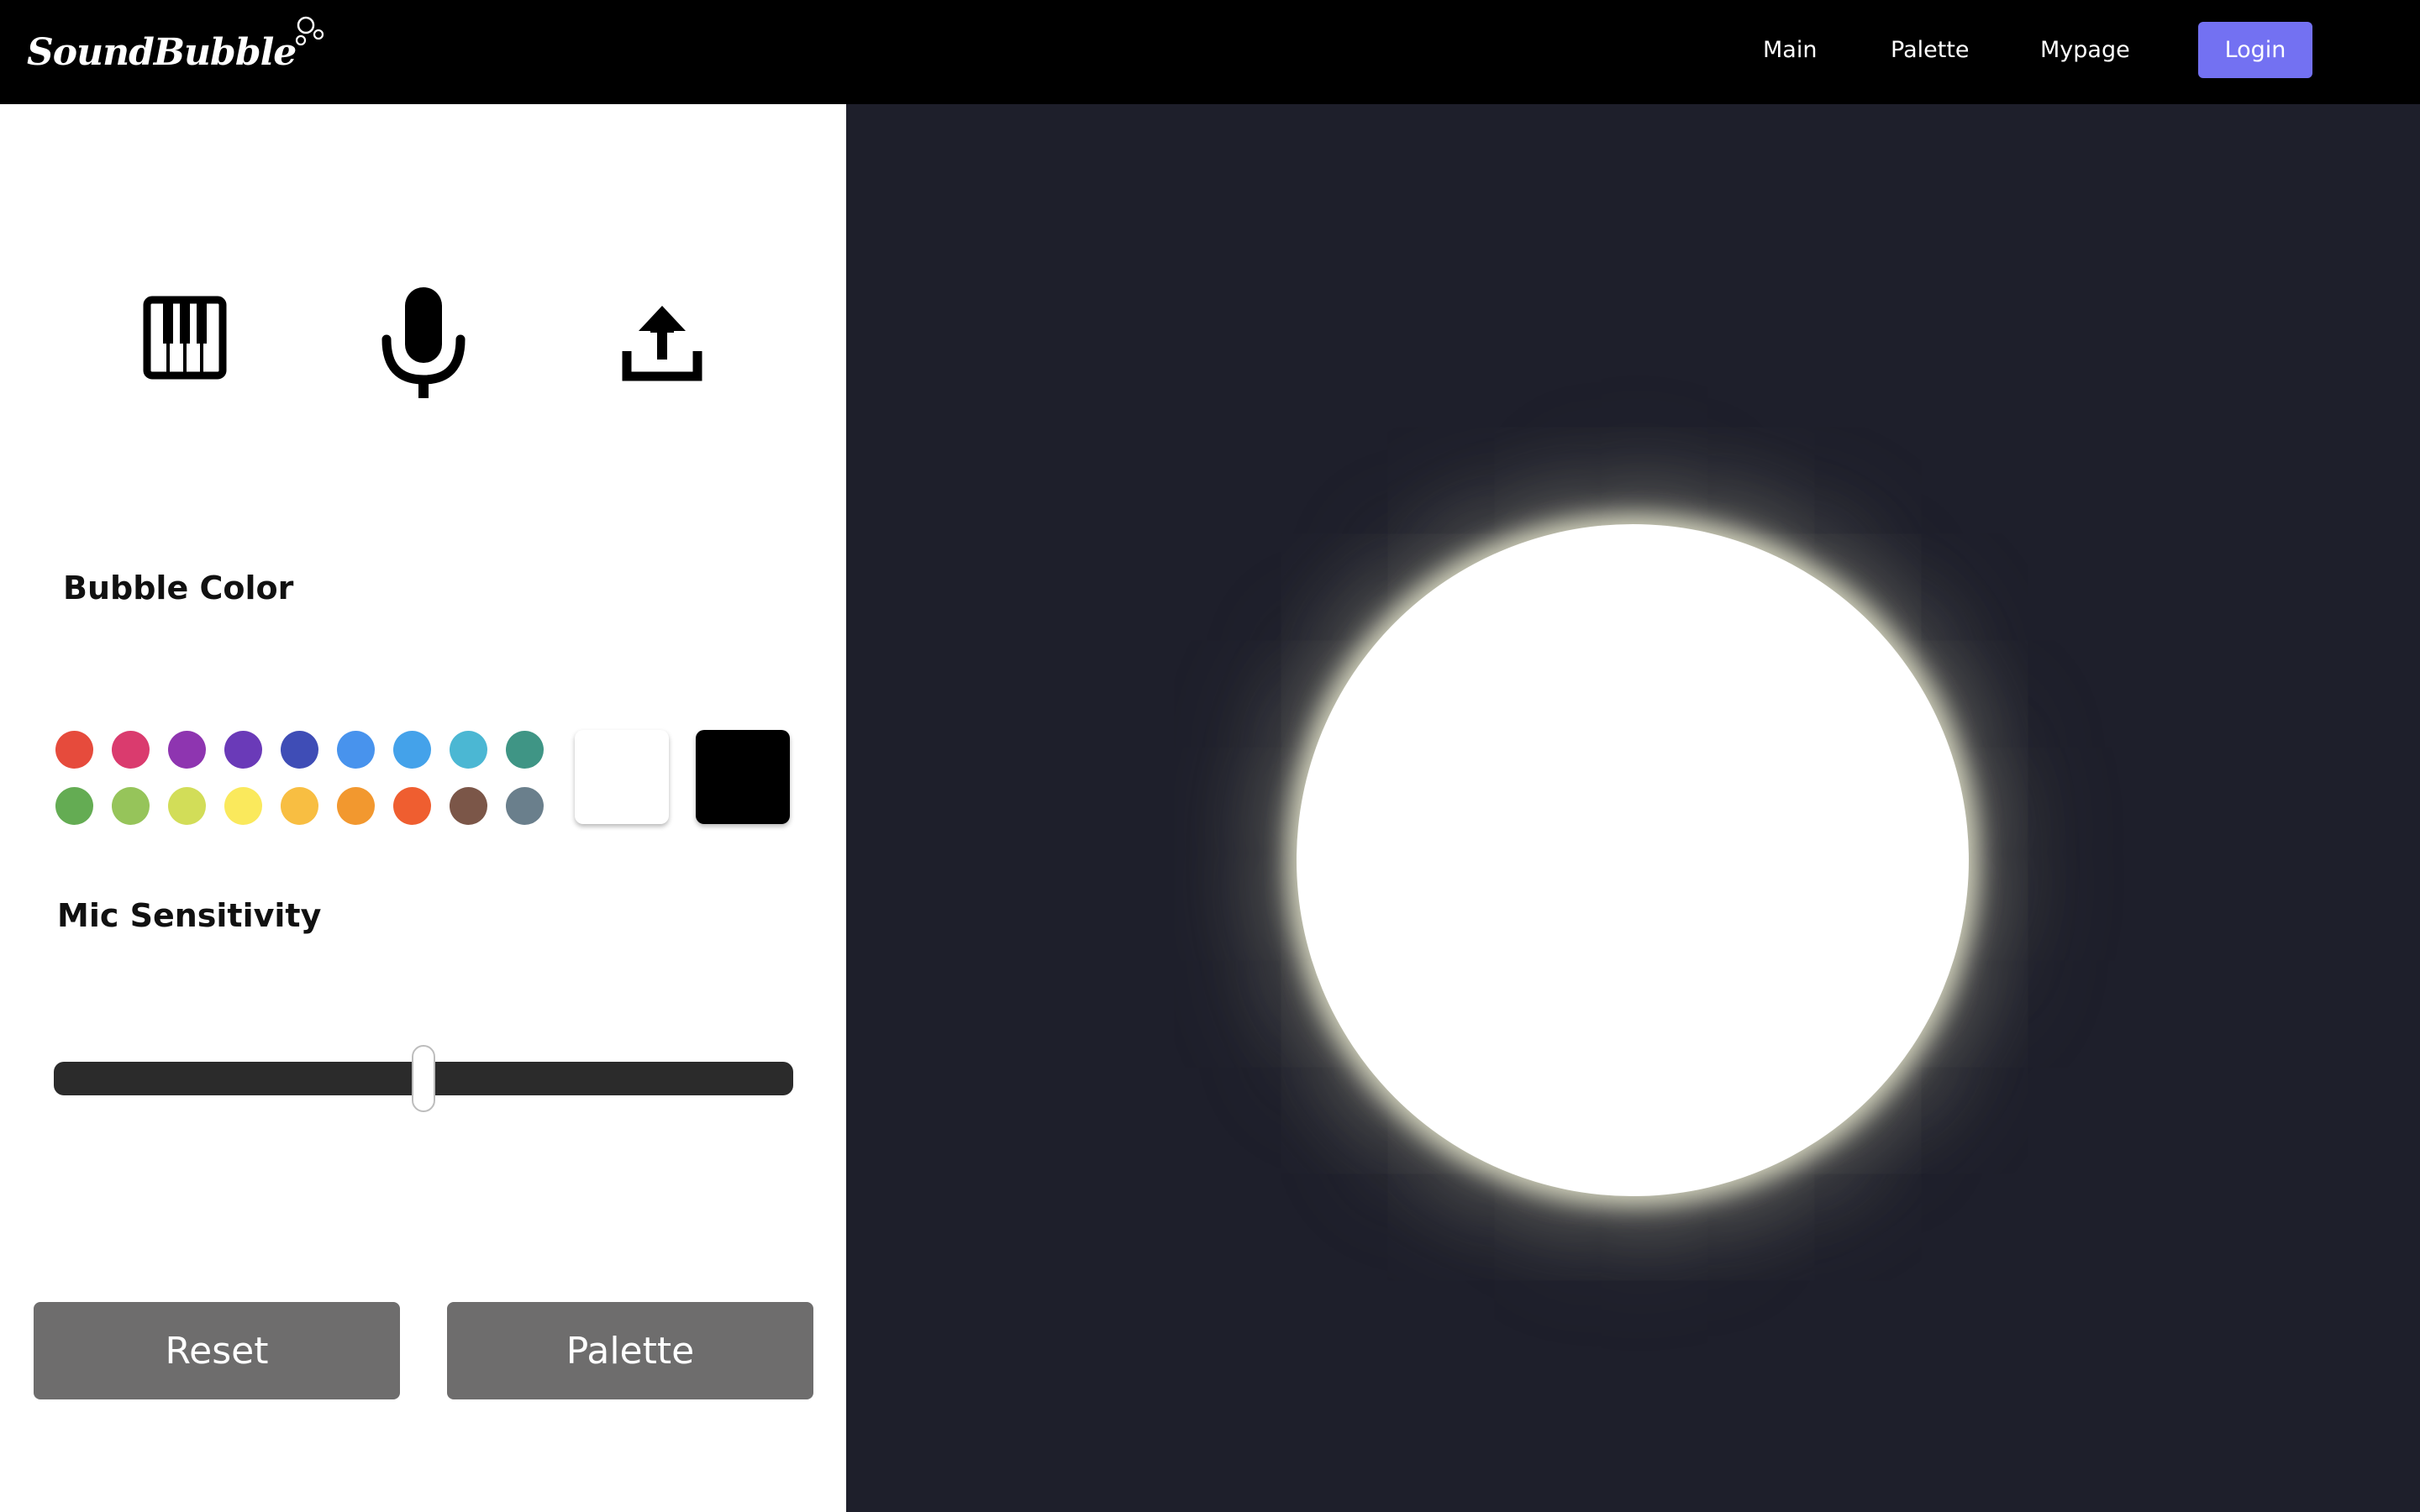  I want to click on palette-button: Palette, so click(630, 1350).